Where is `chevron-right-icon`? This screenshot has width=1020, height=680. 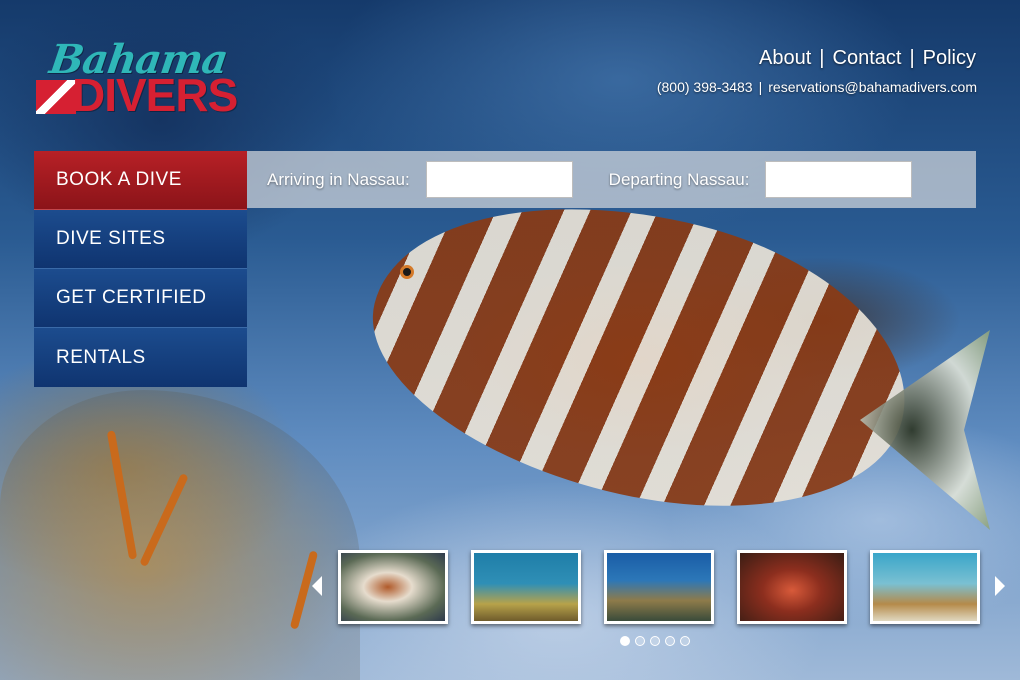
chevron-right-icon is located at coordinates (1000, 586).